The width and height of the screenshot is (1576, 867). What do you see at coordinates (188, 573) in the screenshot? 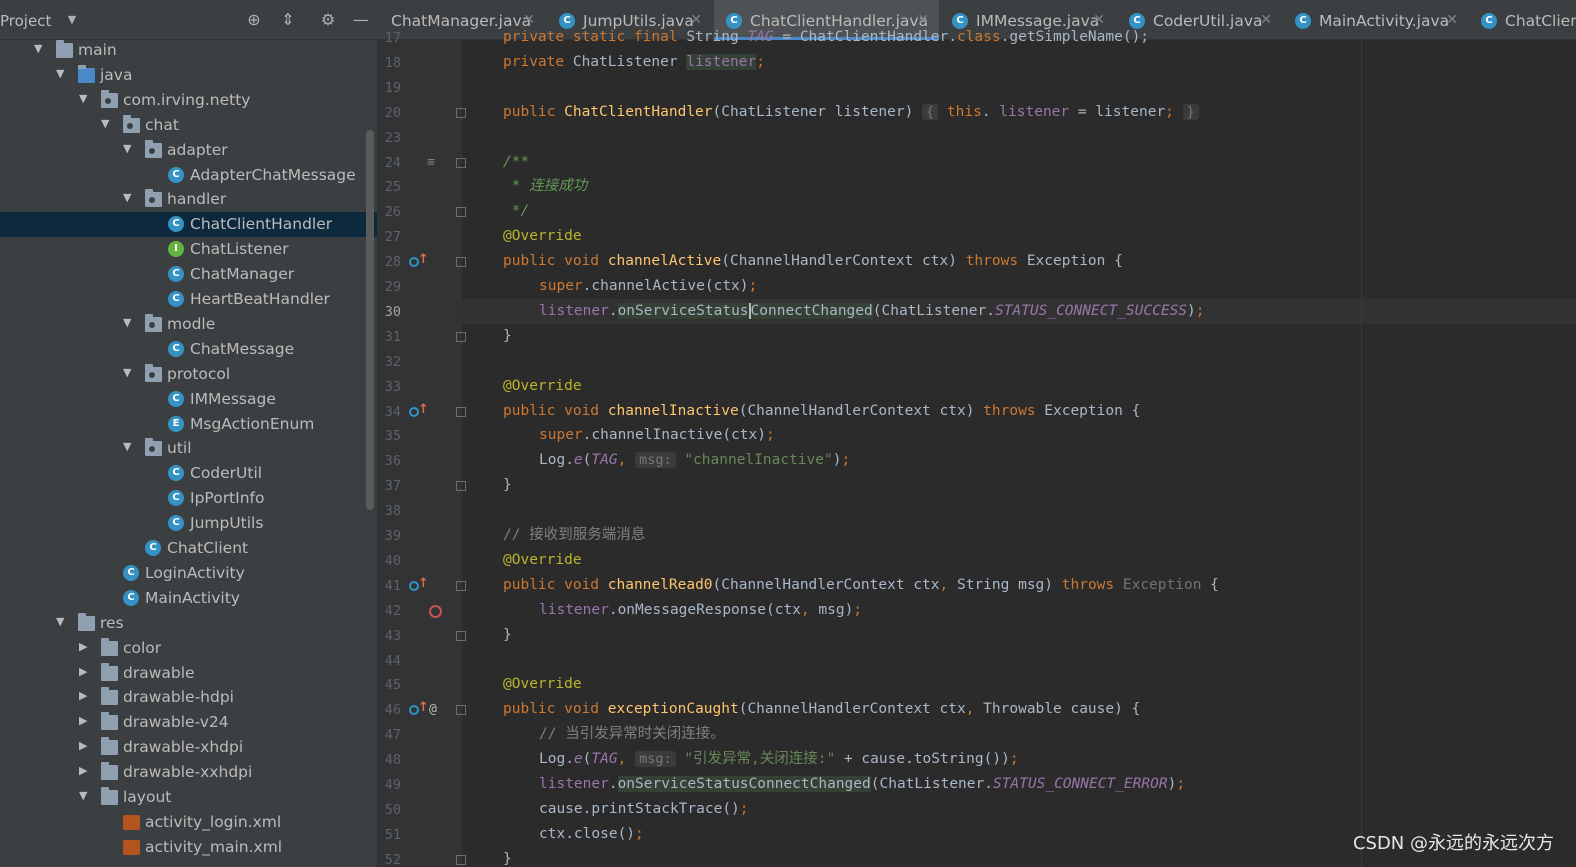
I see `tree-item: C LoginActivity` at bounding box center [188, 573].